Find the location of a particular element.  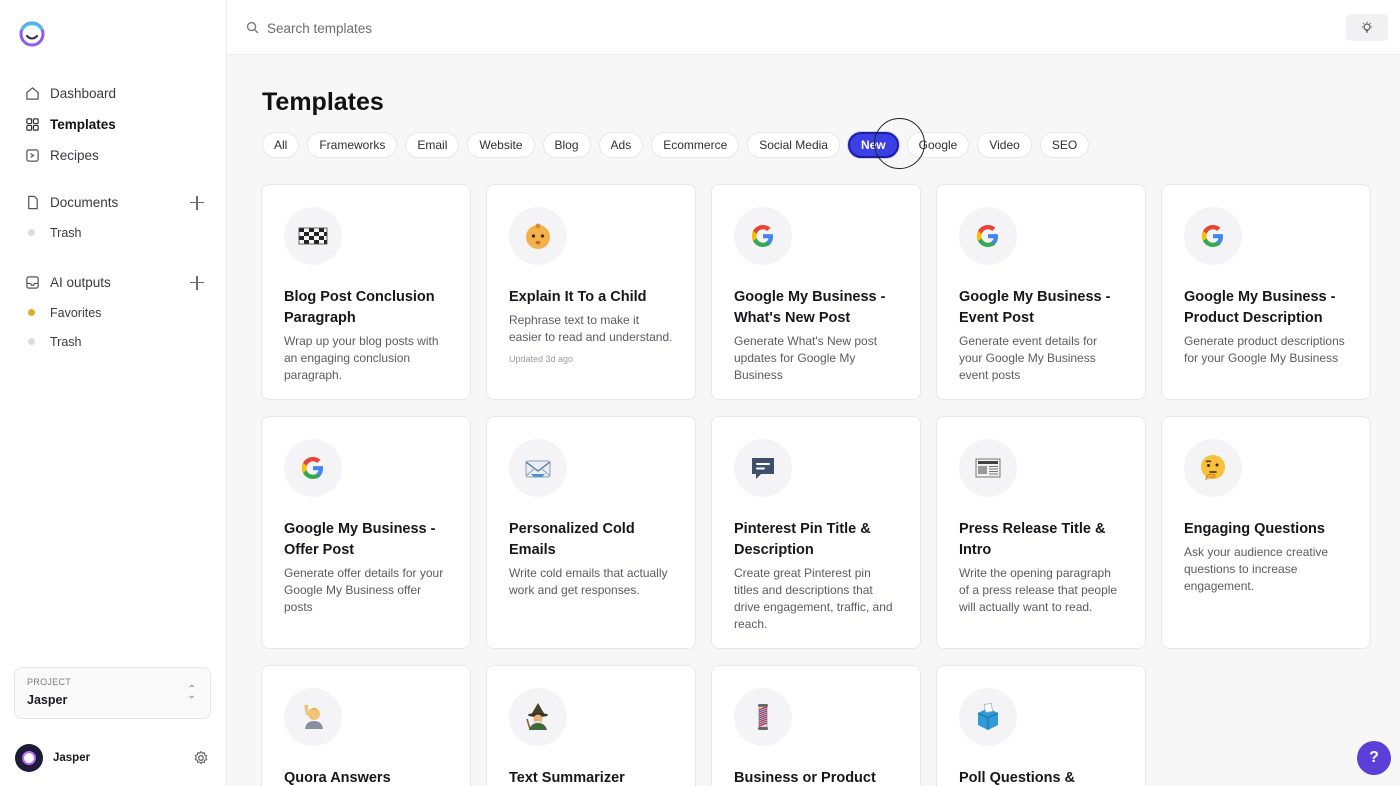

lightbulb-icon is located at coordinates (1367, 27).